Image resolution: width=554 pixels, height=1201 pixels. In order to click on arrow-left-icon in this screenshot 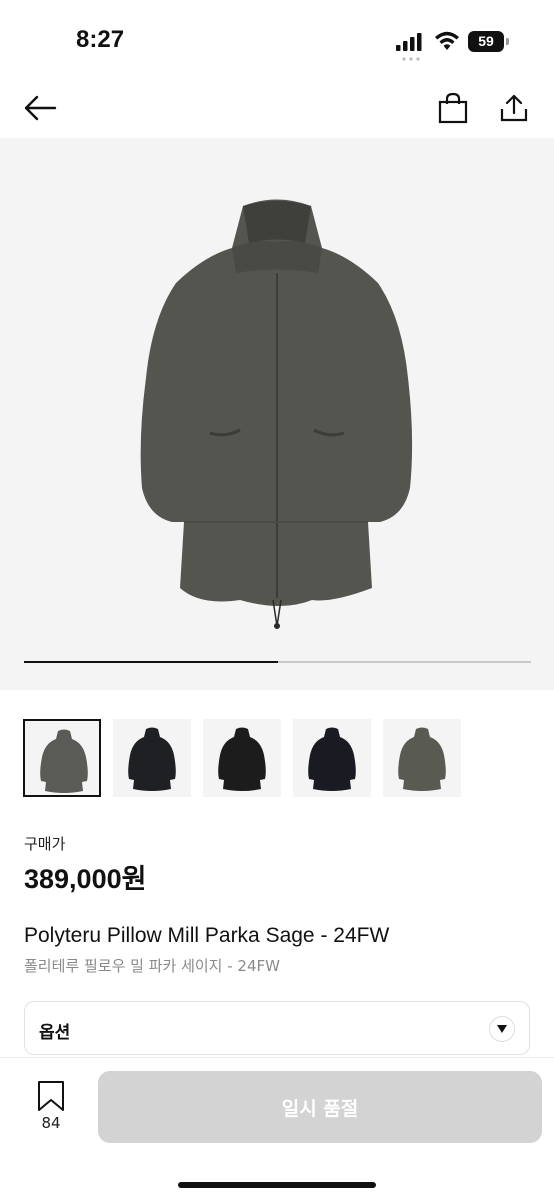, I will do `click(40, 108)`.